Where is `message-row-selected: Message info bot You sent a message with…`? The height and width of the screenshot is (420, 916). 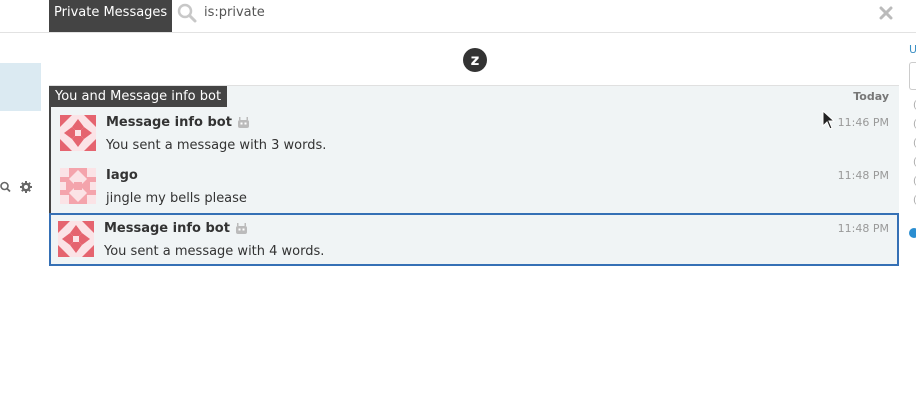
message-row-selected: Message info bot You sent a message with… is located at coordinates (474, 239).